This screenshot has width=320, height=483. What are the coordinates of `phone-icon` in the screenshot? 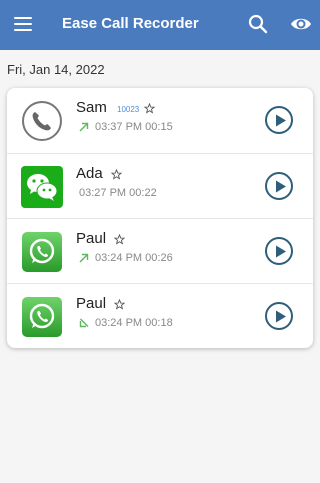 It's located at (42, 121).